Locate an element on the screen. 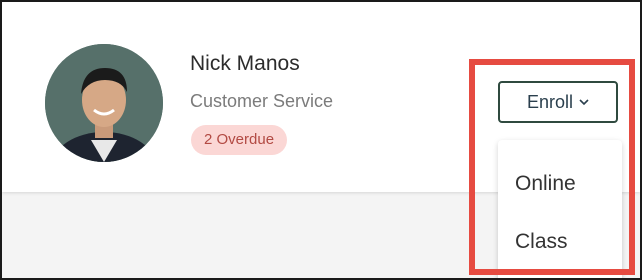 Image resolution: width=642 pixels, height=280 pixels. enroll-option-class: Class is located at coordinates (541, 242).